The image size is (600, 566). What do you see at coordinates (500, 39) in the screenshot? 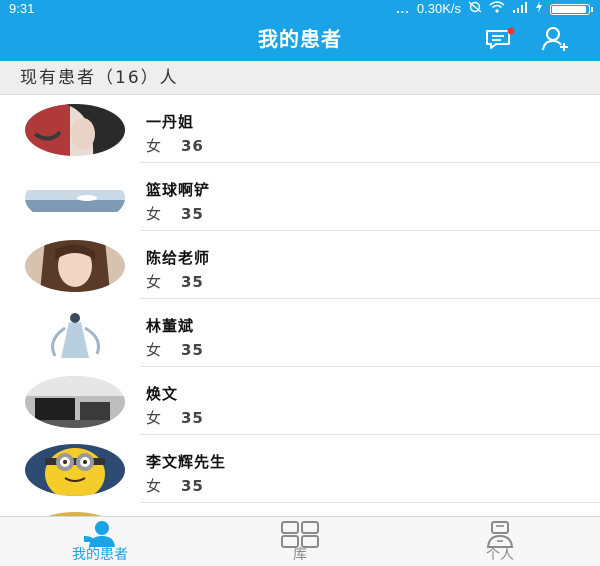
I see `chat-notification-icon` at bounding box center [500, 39].